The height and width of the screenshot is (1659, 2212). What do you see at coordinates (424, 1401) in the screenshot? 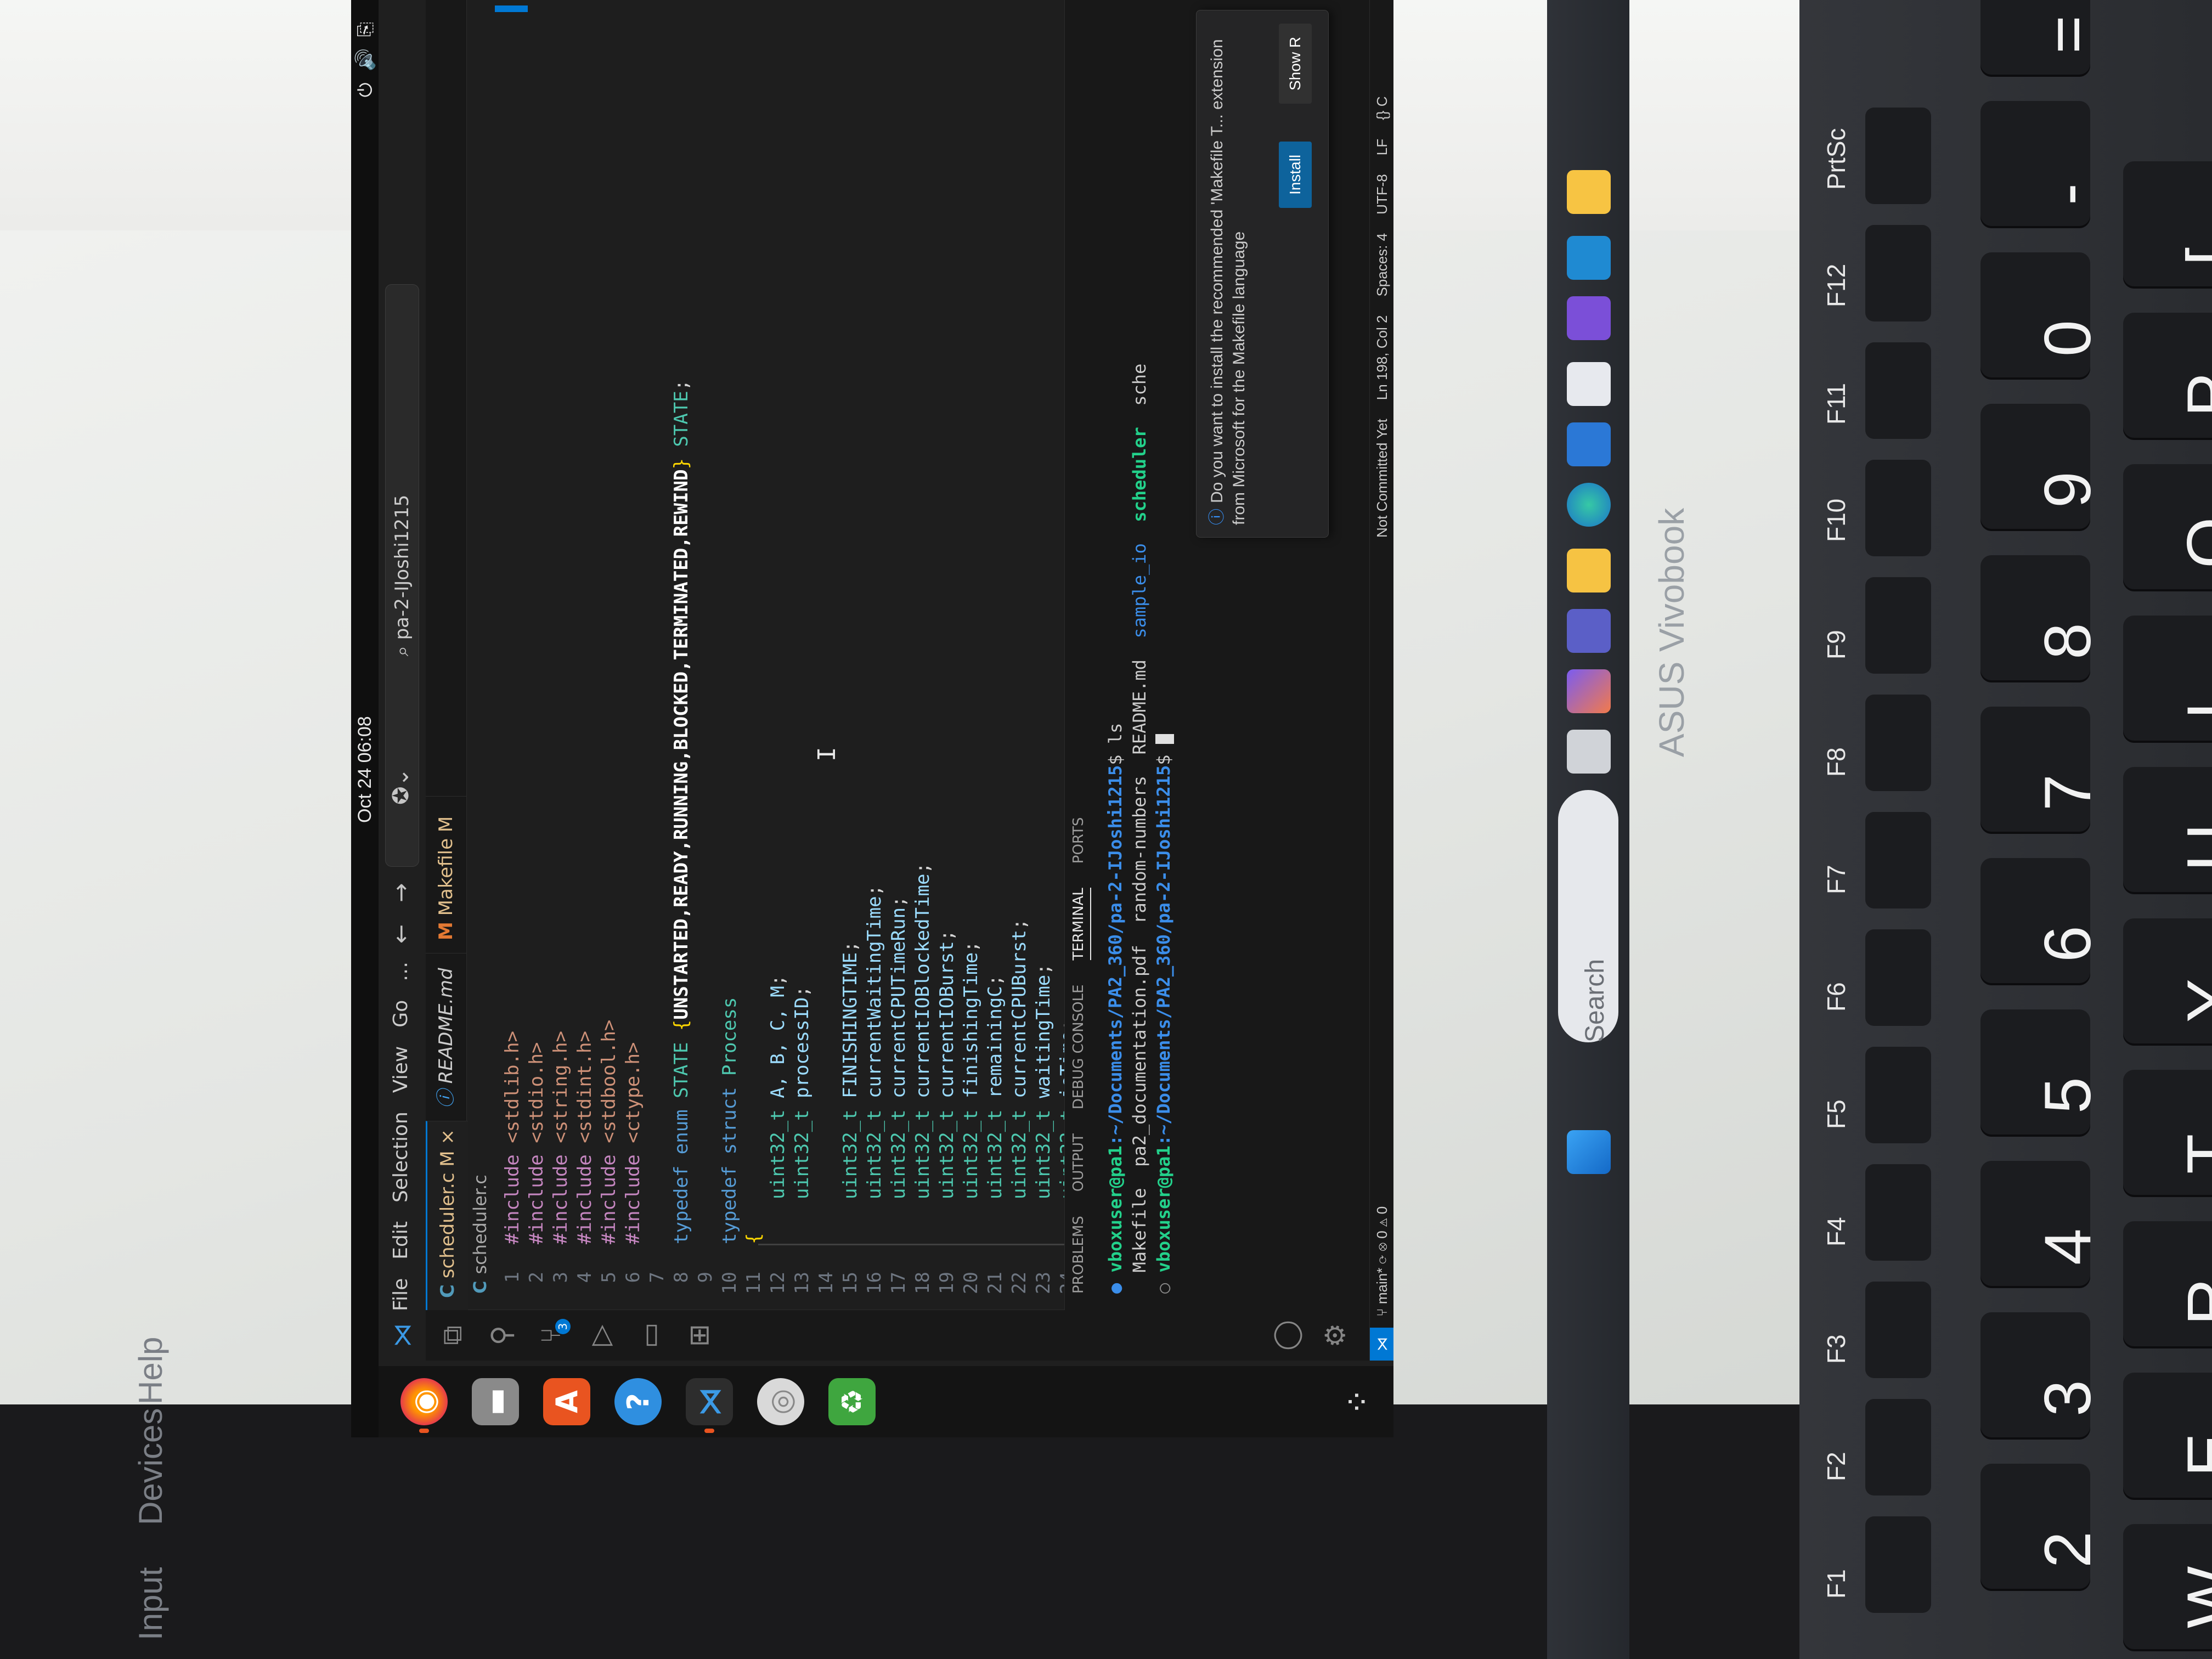
I see `firefox-icon: ◉` at bounding box center [424, 1401].